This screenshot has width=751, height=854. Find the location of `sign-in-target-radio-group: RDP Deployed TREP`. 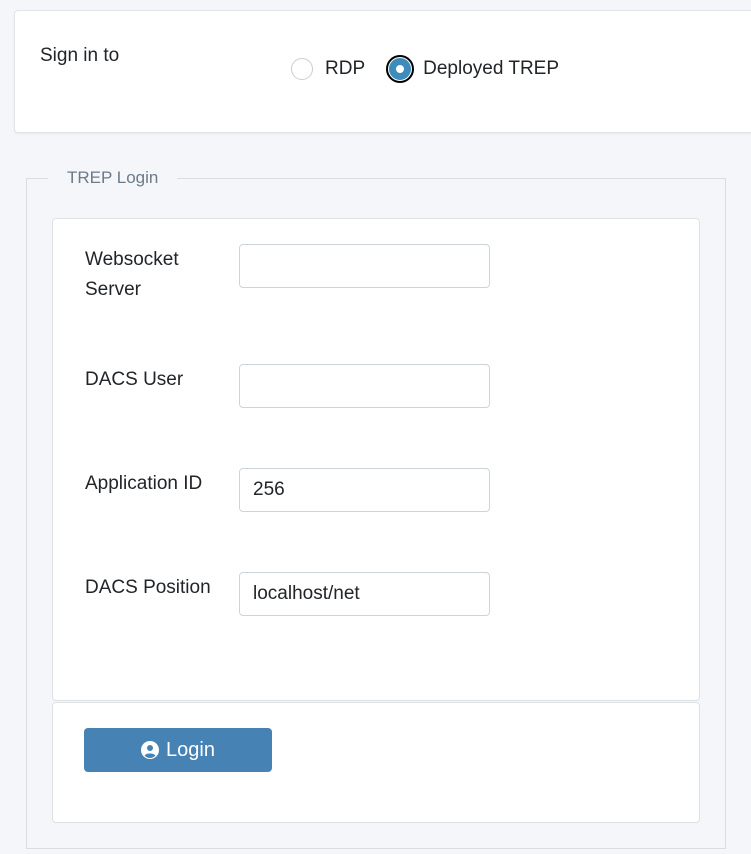

sign-in-target-radio-group: RDP Deployed TREP is located at coordinates (425, 69).